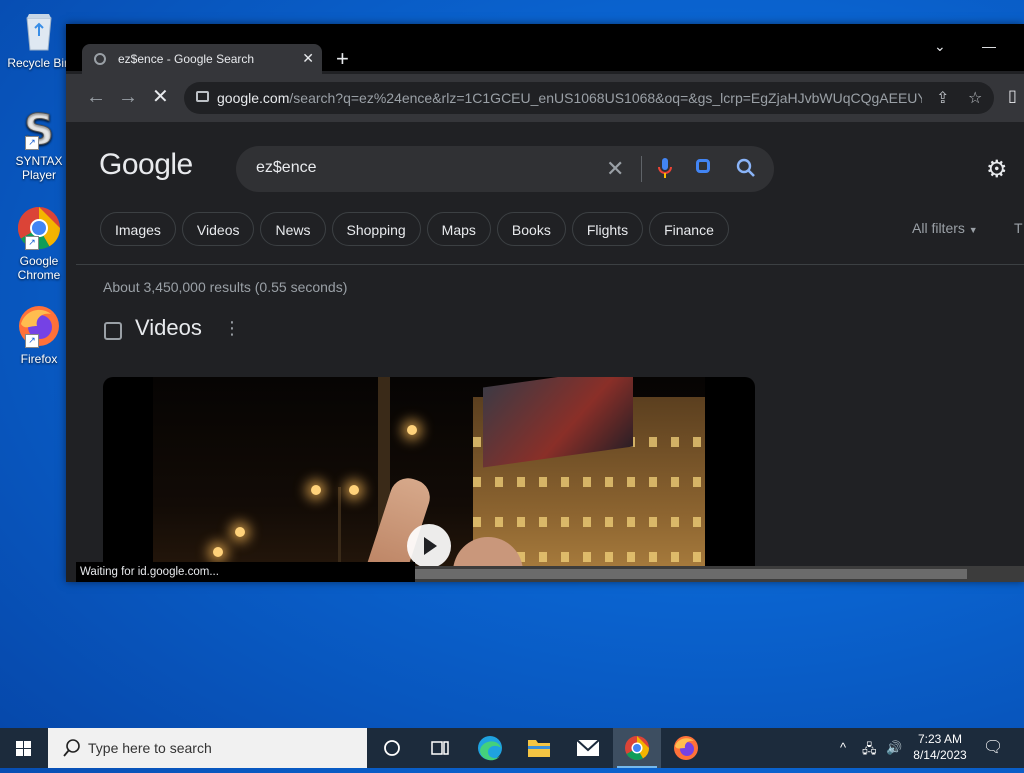  Describe the element at coordinates (973, 230) in the screenshot. I see `dropdown-arrow-icon: ▼` at that location.